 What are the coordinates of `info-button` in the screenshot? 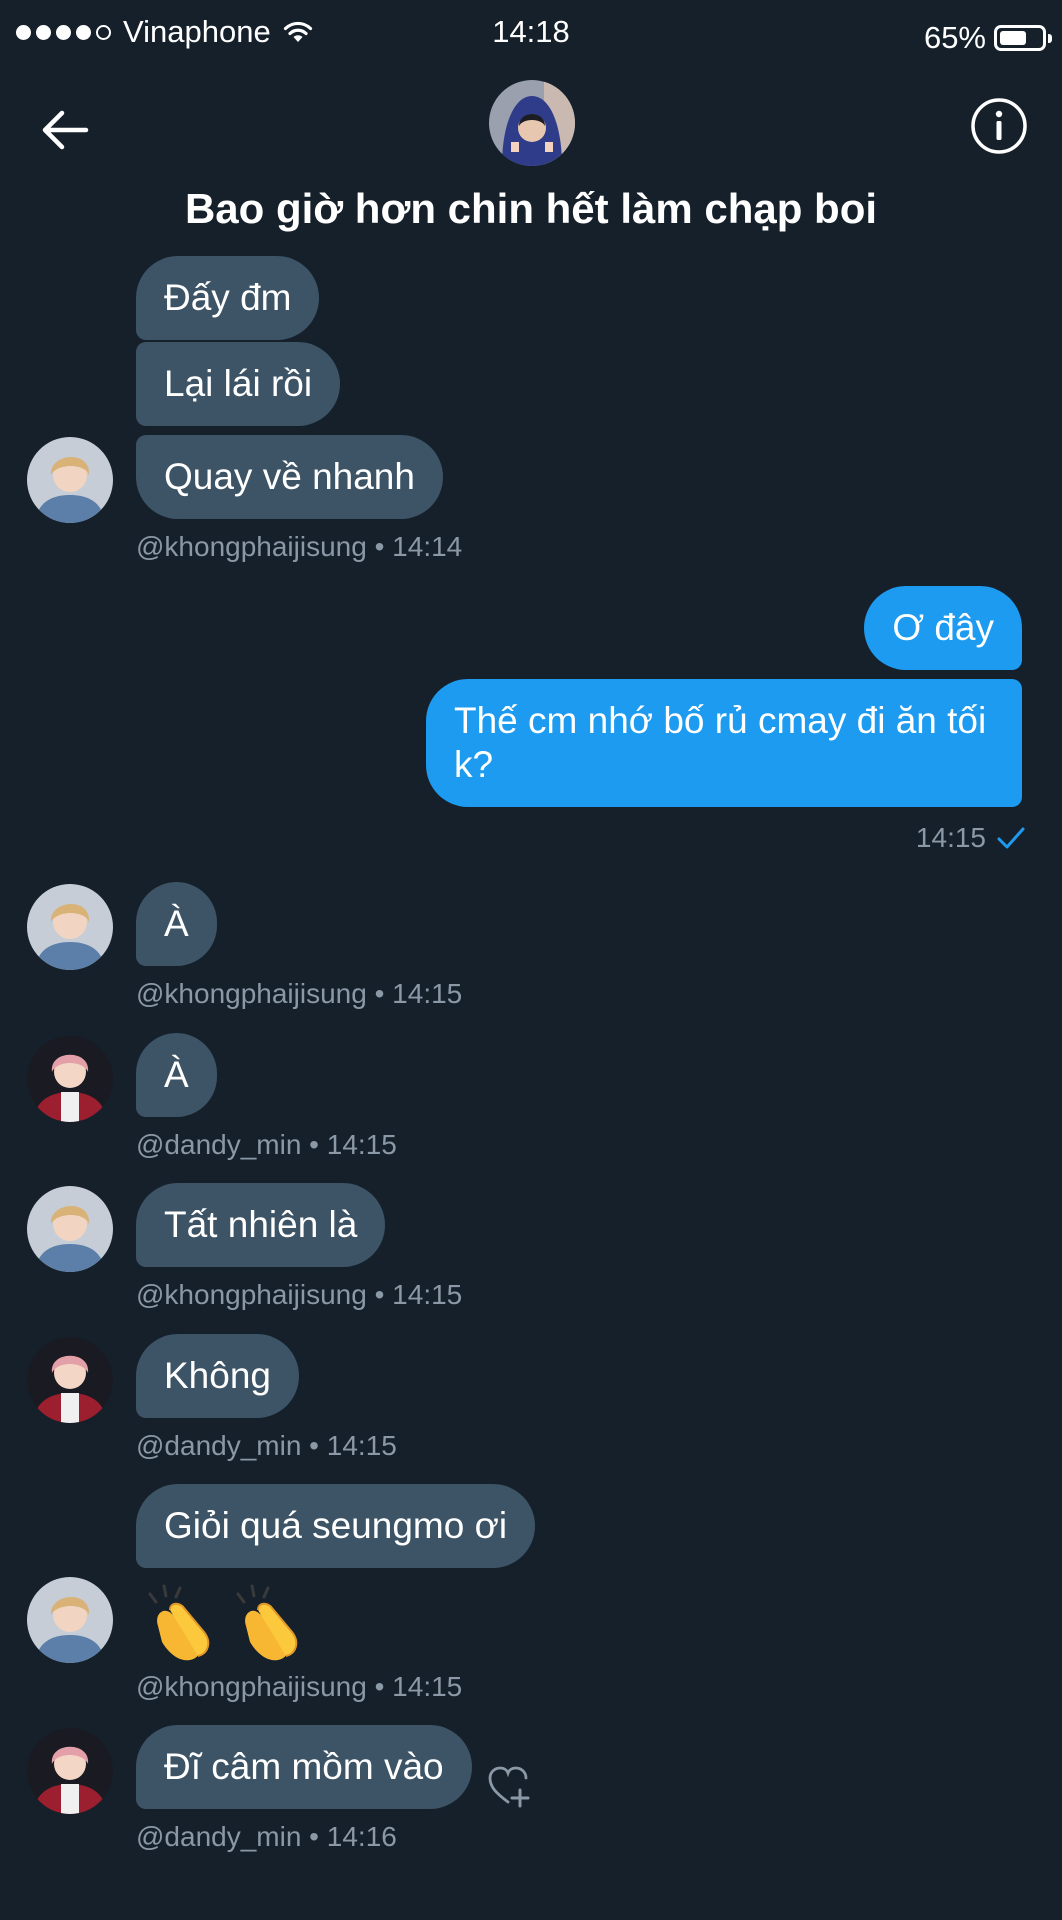 It's located at (999, 126).